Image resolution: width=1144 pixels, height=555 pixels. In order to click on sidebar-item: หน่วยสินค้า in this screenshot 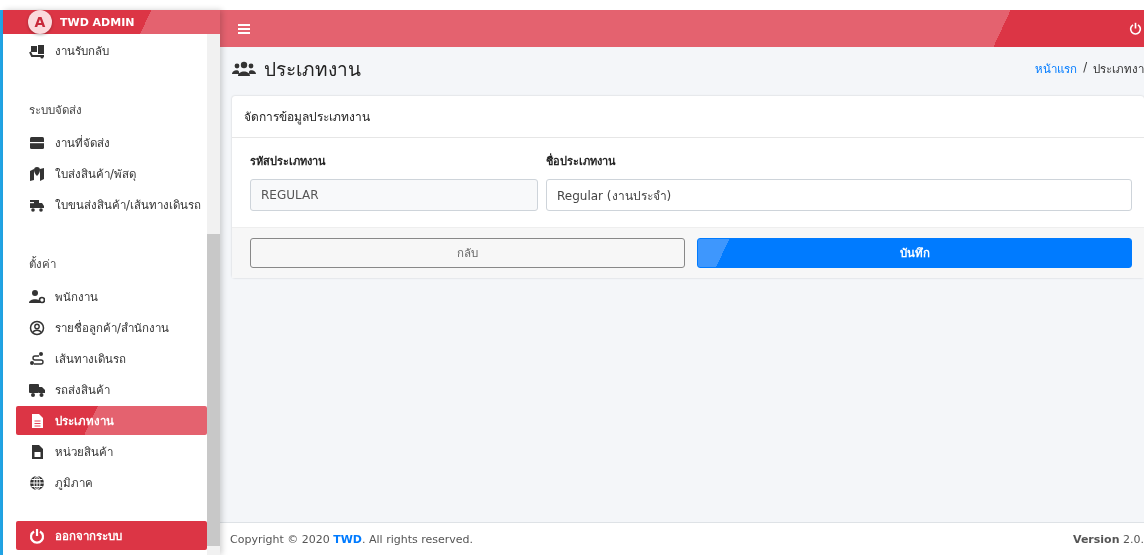, I will do `click(111, 451)`.